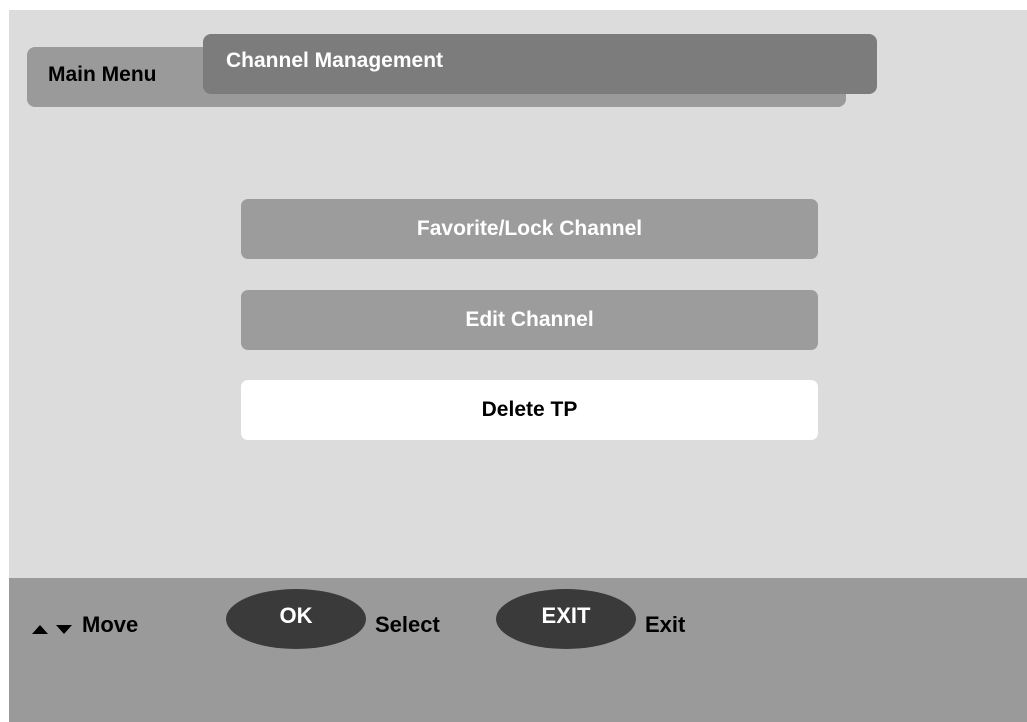 The image size is (1027, 722). Describe the element at coordinates (335, 60) in the screenshot. I see `channel-management-title: Channel Management` at that location.